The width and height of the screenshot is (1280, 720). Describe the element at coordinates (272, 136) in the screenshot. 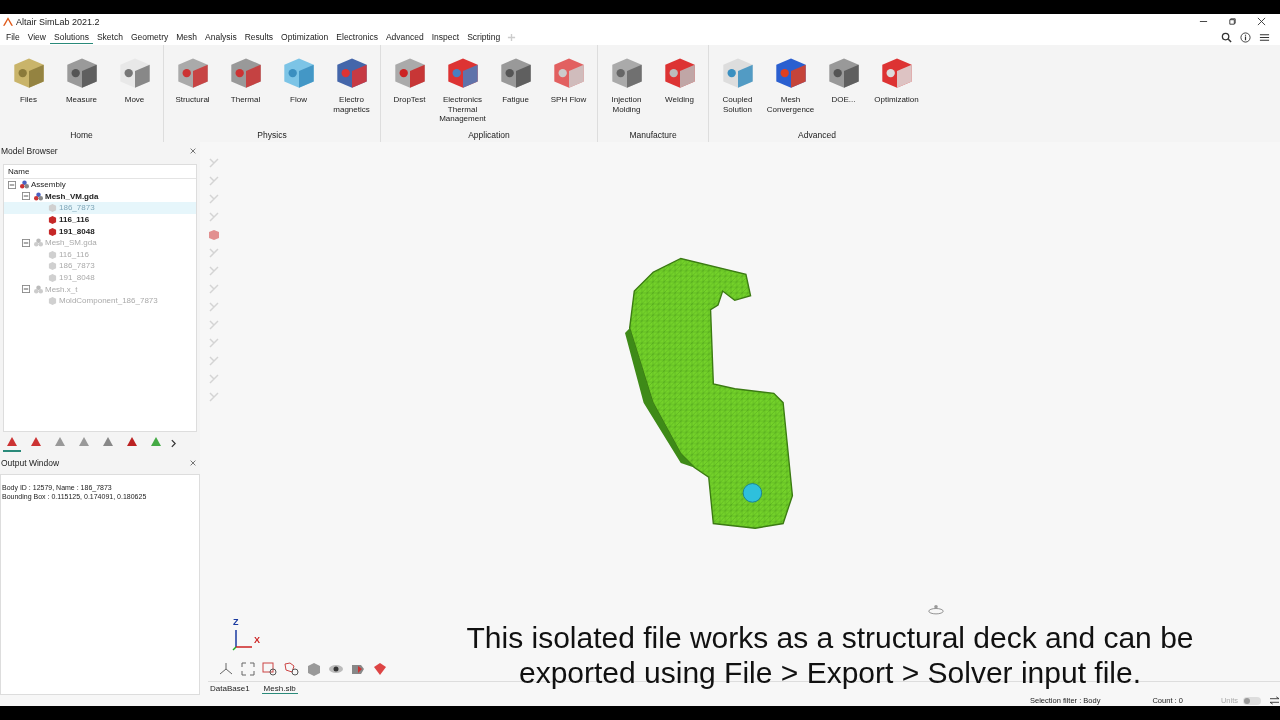

I see `ribbon-group-label: Physics` at that location.